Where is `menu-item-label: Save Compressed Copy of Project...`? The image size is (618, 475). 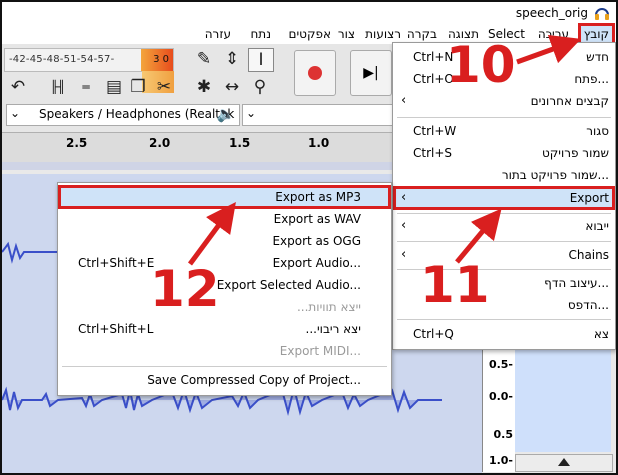
menu-item-label: Save Compressed Copy of Project... is located at coordinates (254, 380).